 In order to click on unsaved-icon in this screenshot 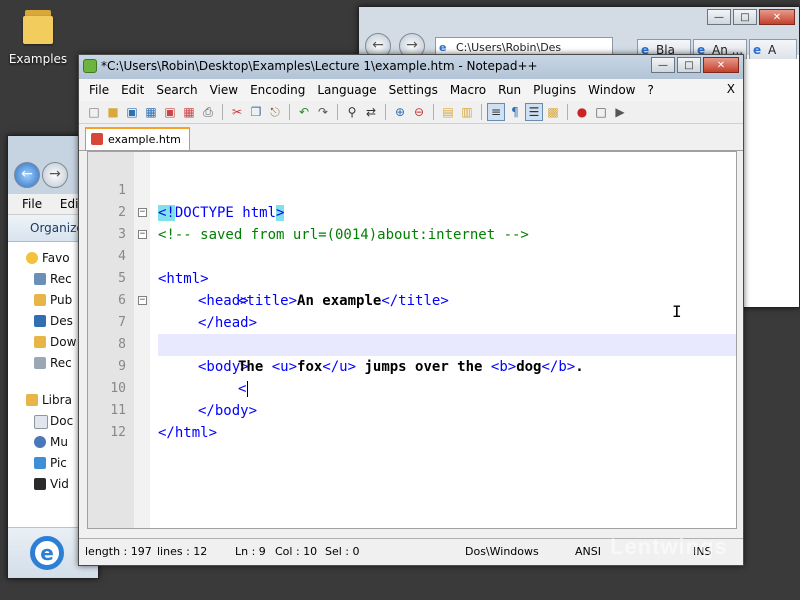, I will do `click(97, 139)`.